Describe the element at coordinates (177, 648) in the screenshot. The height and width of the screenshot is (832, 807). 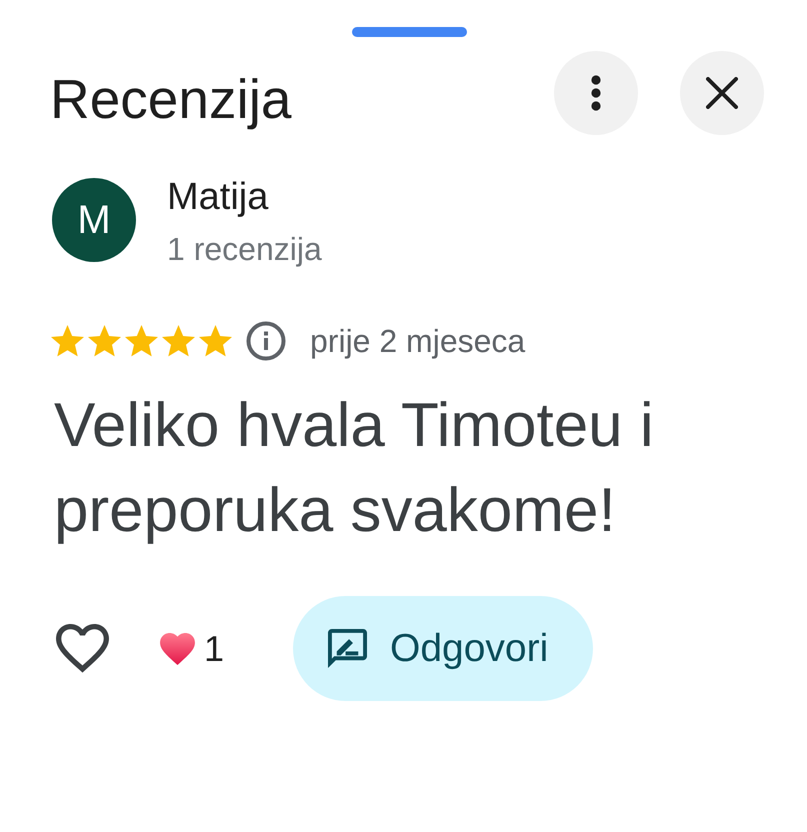
I see `reaction-heart-icon` at that location.